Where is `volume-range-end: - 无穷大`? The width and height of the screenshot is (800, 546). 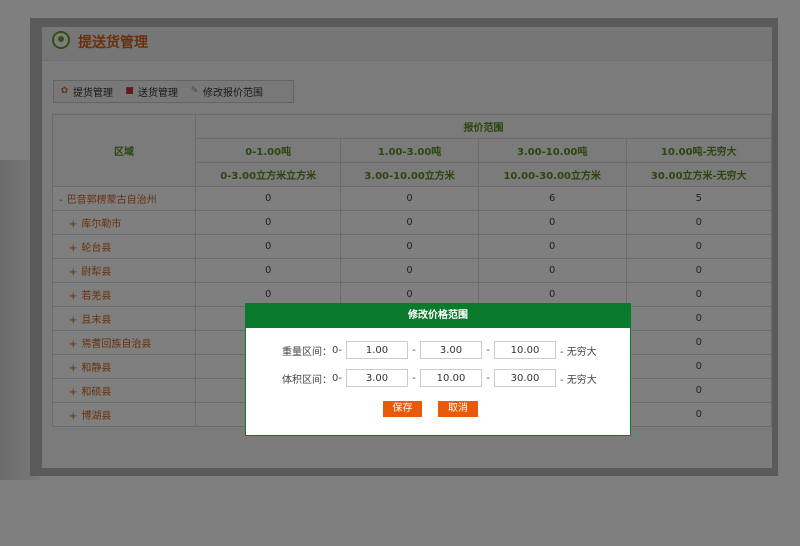
volume-range-end: - 无穷大 is located at coordinates (578, 380).